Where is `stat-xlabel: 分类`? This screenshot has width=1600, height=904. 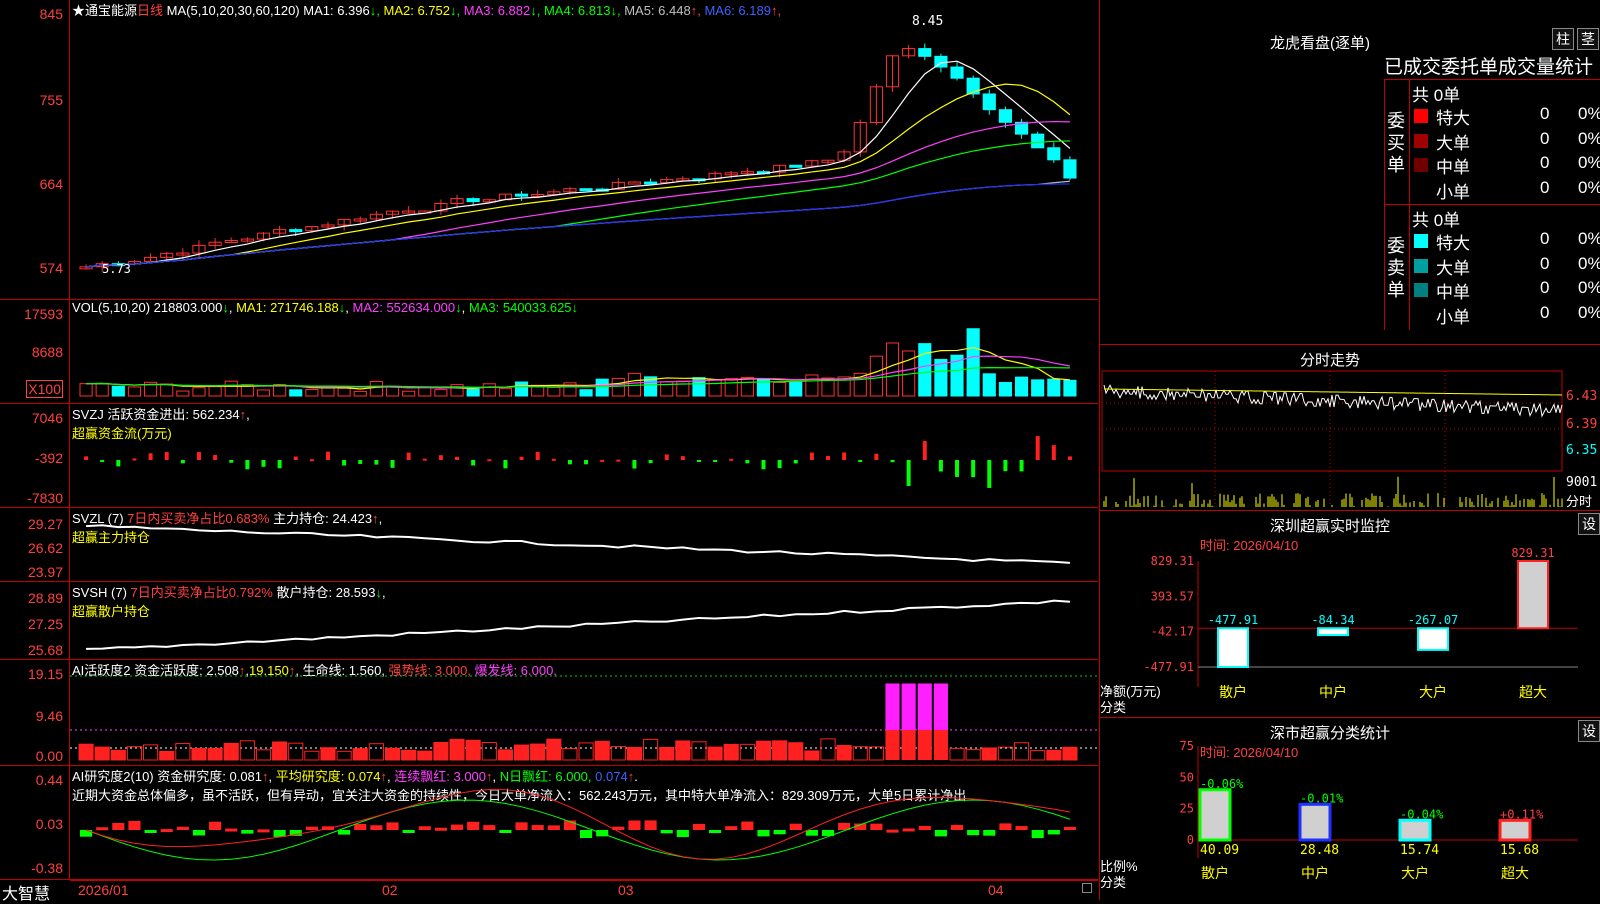 stat-xlabel: 分类 is located at coordinates (1113, 882).